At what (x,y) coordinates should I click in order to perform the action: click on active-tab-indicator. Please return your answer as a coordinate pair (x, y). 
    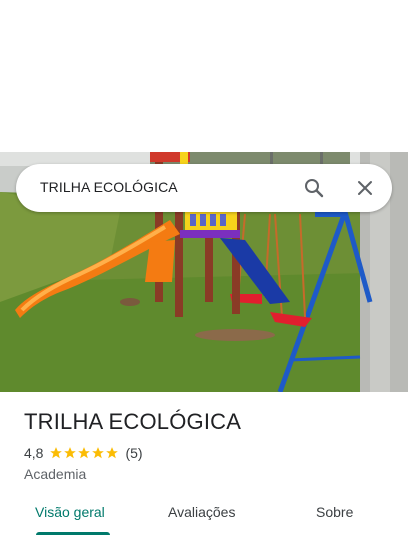
    Looking at the image, I should click on (73, 533).